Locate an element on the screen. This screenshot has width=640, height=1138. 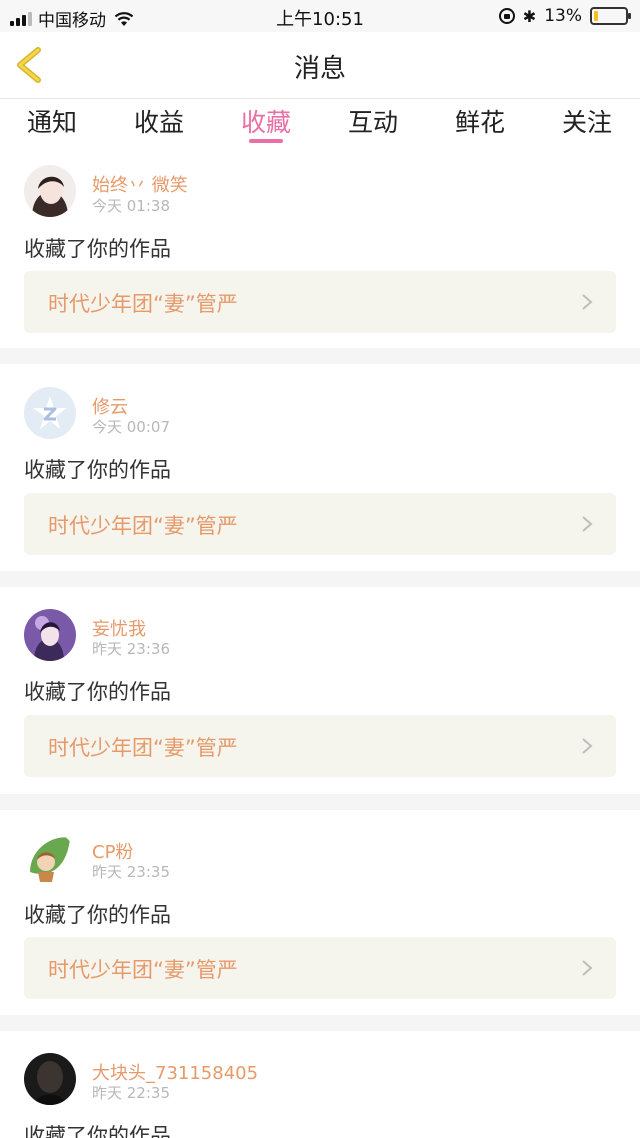
timestamp: 昨天 23:36 is located at coordinates (131, 649).